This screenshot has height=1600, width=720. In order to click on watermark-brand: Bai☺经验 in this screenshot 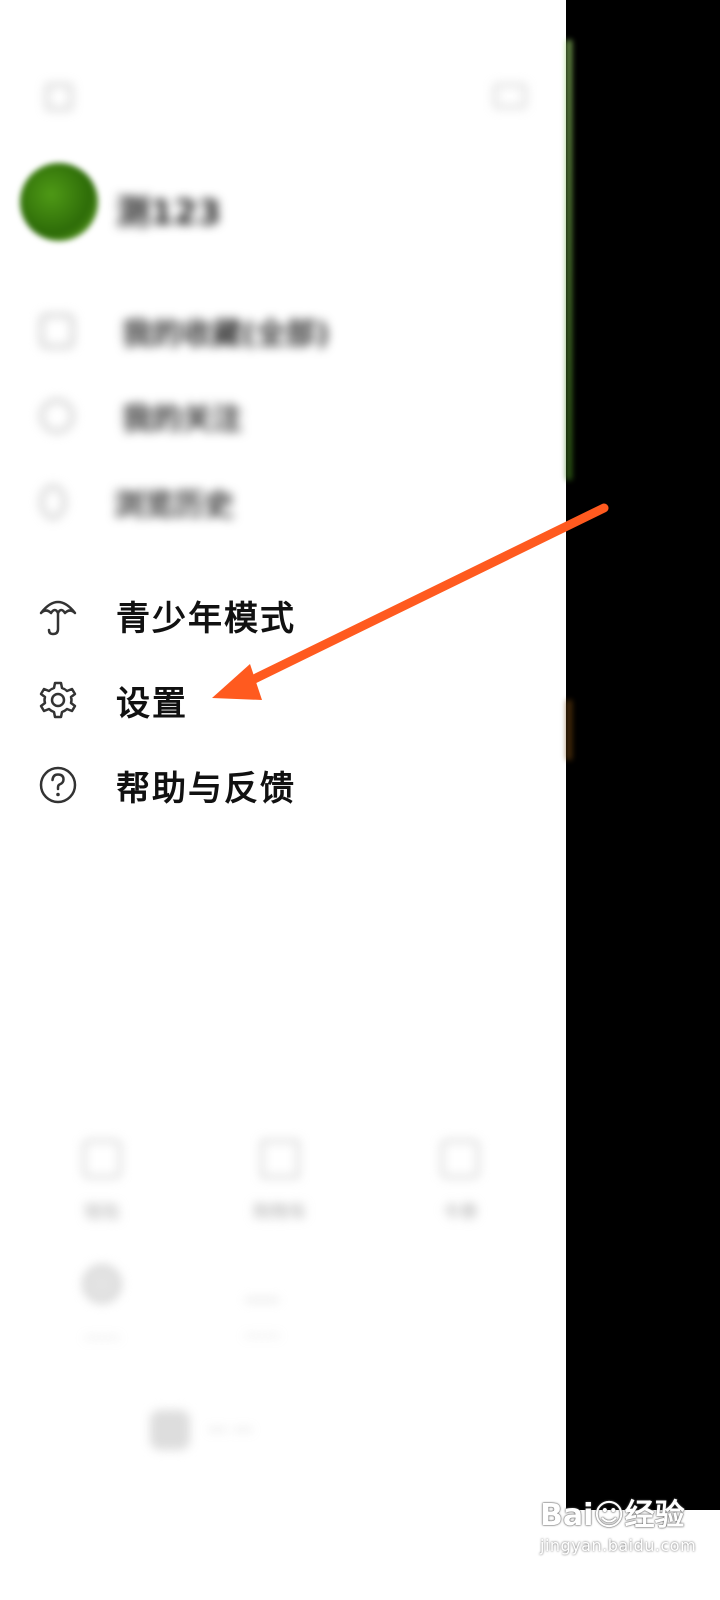, I will do `click(612, 1515)`.